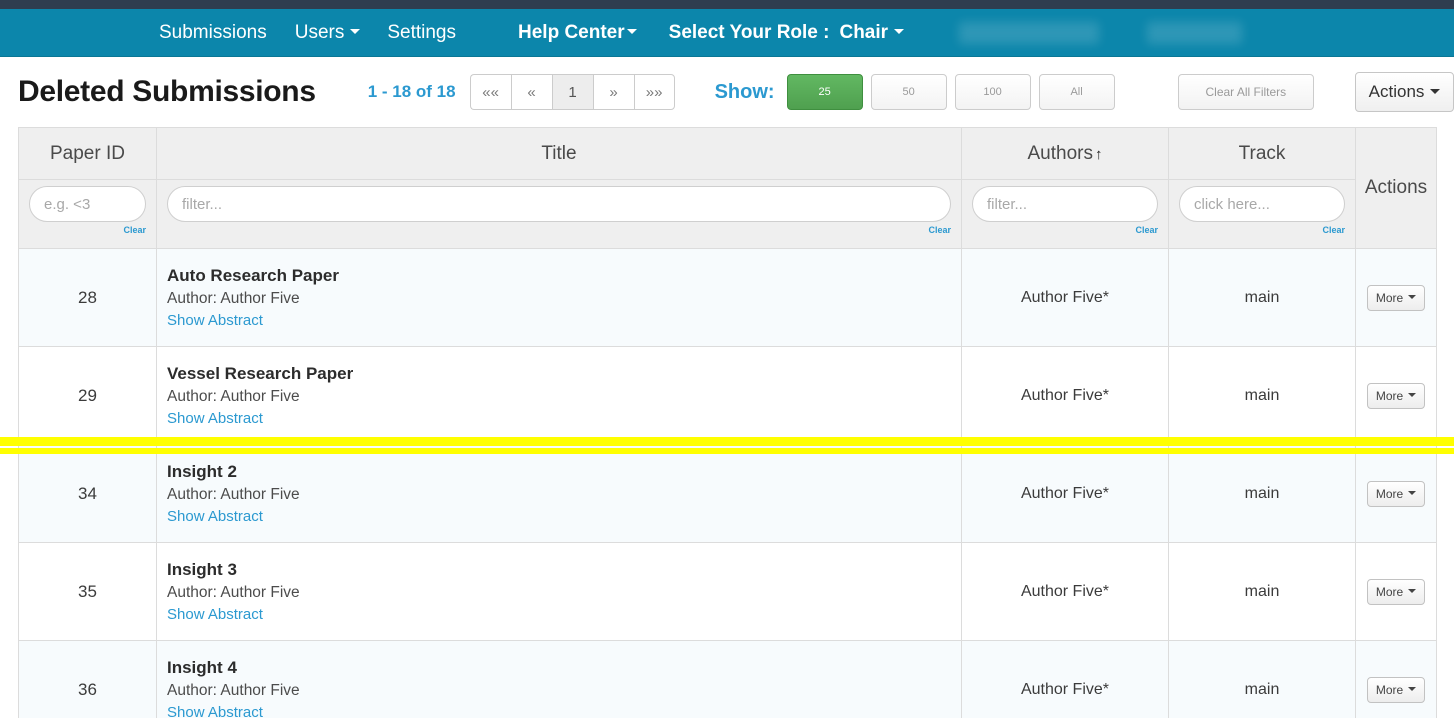  I want to click on nav-item-settings: Settings, so click(421, 32).